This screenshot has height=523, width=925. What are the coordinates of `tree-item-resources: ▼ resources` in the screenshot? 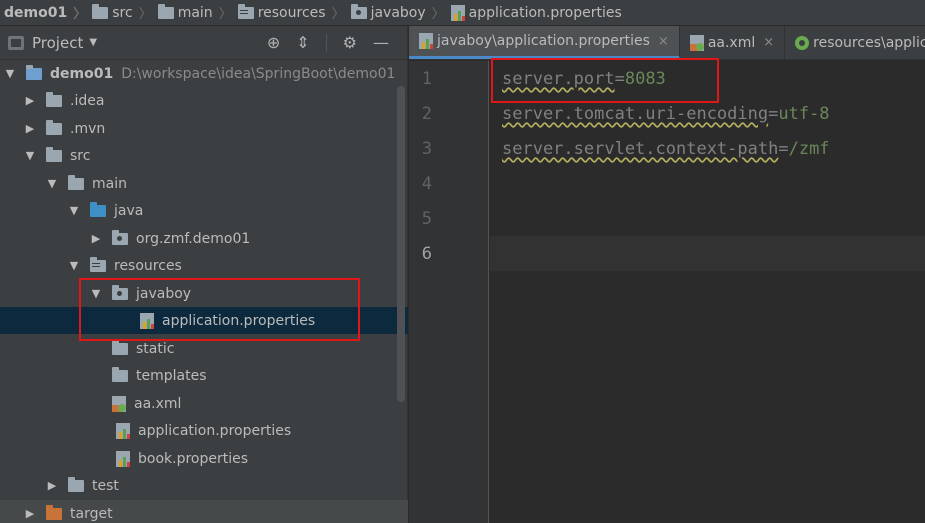 It's located at (204, 265).